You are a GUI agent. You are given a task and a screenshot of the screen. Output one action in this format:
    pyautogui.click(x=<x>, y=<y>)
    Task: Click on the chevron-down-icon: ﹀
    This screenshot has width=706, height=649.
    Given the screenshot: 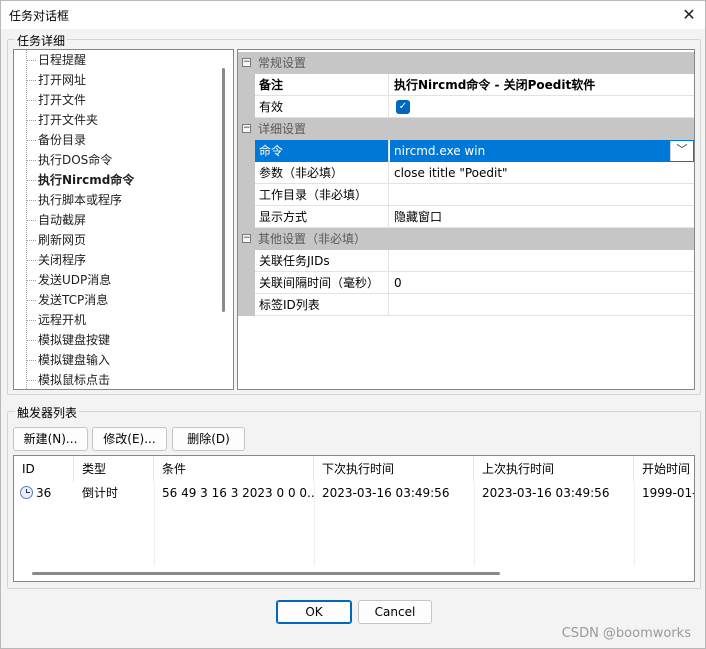 What is the action you would take?
    pyautogui.click(x=681, y=151)
    